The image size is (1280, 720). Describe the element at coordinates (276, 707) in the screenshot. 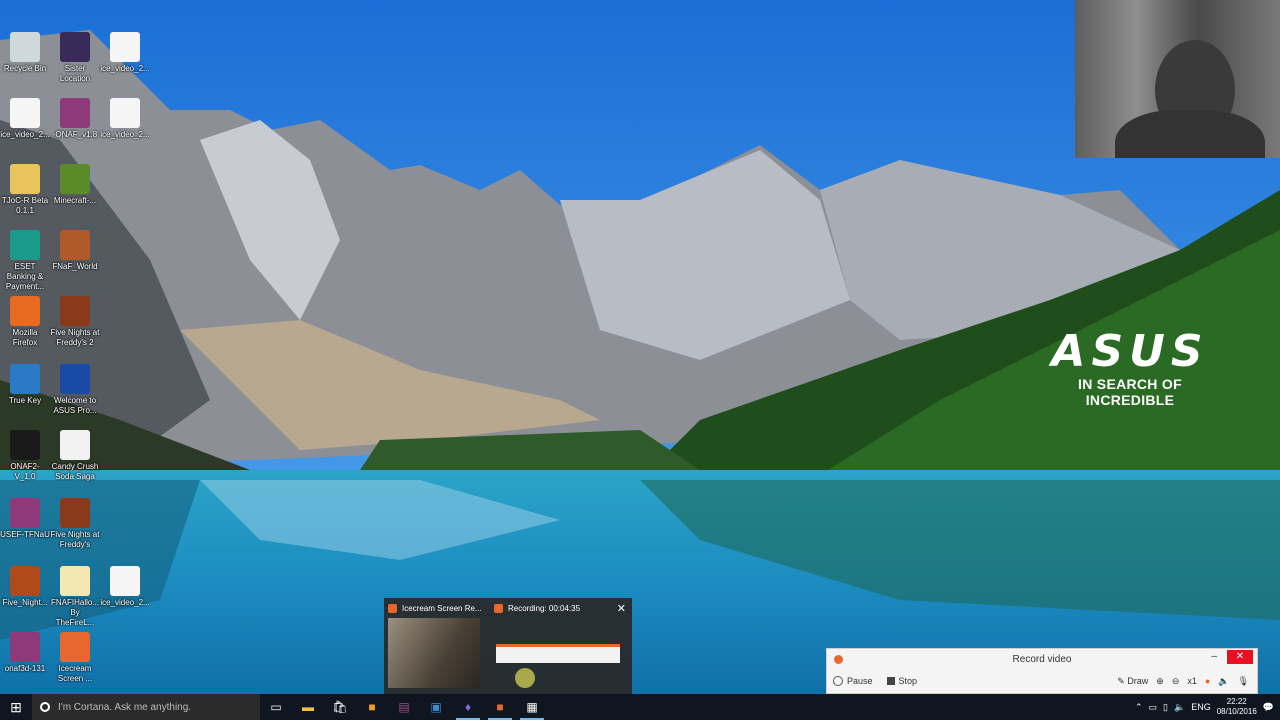

I see `task-view-button: ▭` at that location.